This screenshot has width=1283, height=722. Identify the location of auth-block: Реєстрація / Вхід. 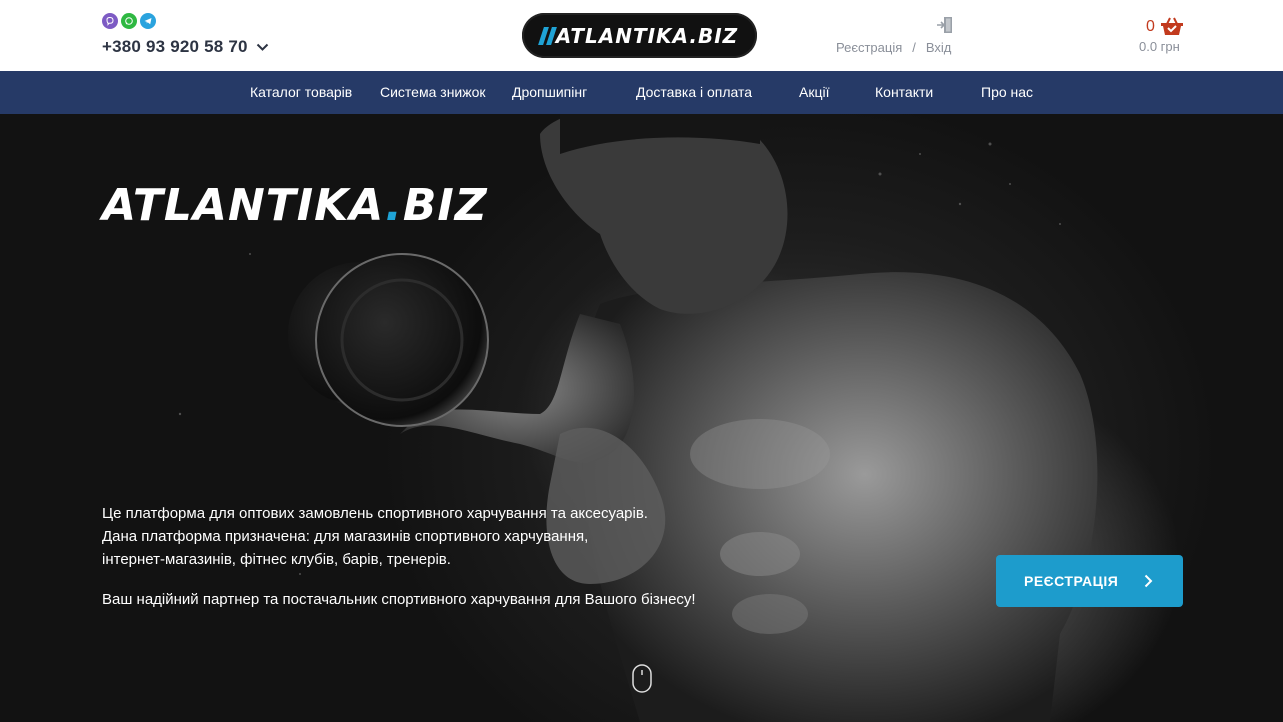
(896, 37).